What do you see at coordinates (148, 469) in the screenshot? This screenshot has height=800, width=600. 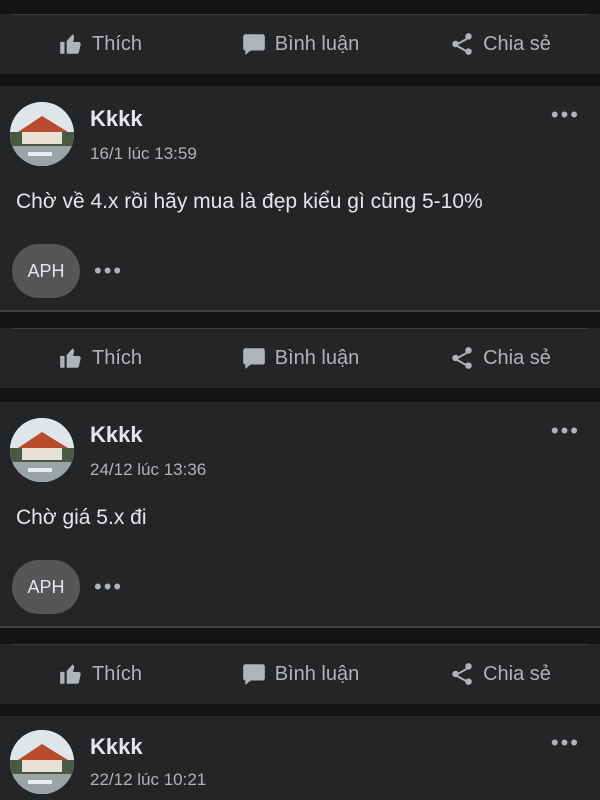 I see `post-timestamp: 24/12 lúc 13:36` at bounding box center [148, 469].